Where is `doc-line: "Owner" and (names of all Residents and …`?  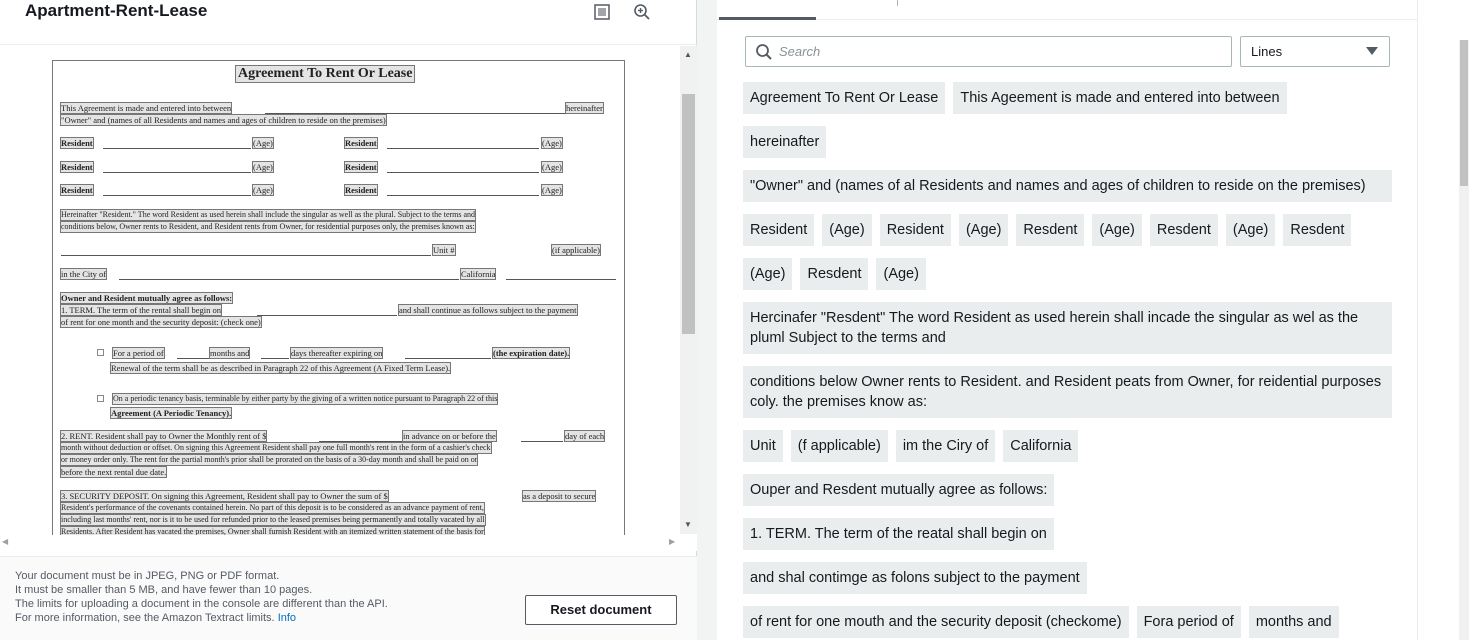 doc-line: "Owner" and (names of all Residents and … is located at coordinates (223, 120).